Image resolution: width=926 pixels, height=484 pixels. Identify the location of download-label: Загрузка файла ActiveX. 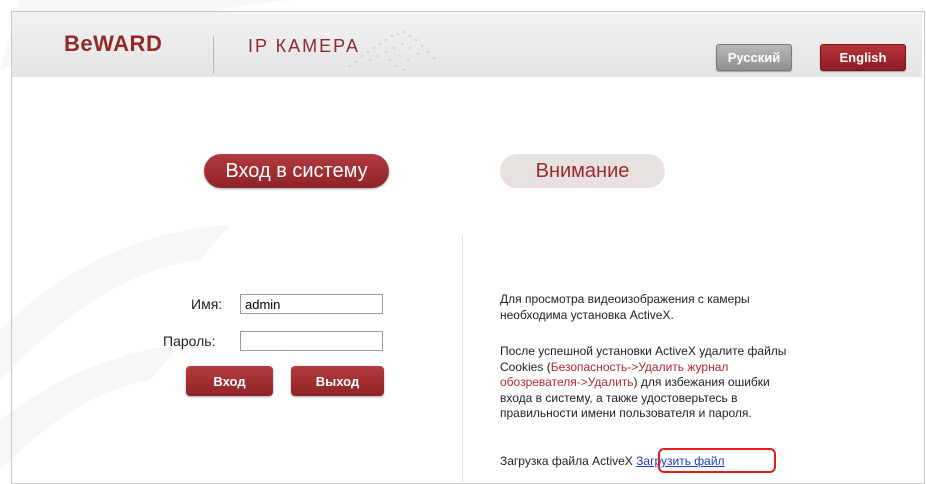
(566, 461).